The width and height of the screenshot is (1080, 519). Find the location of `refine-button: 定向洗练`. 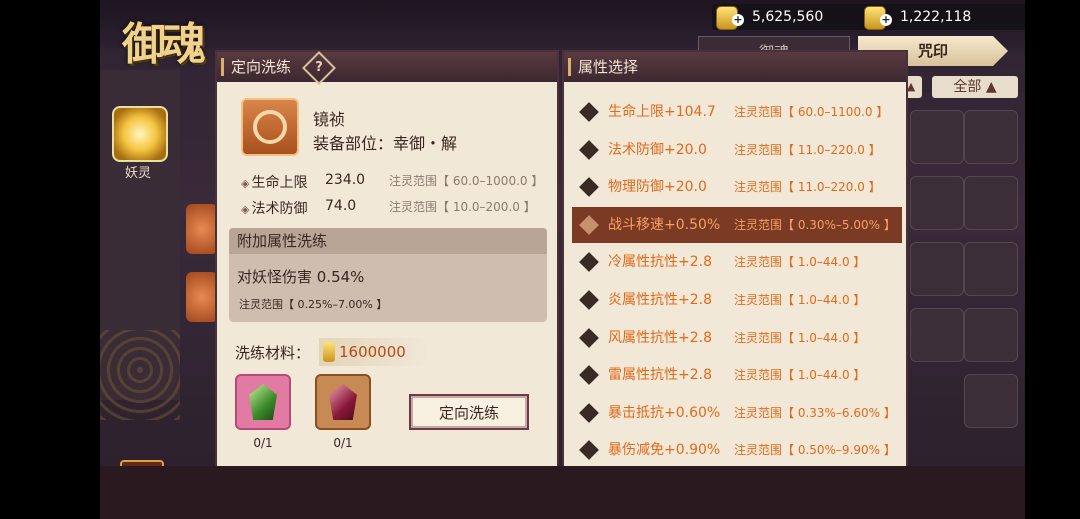

refine-button: 定向洗练 is located at coordinates (469, 412).